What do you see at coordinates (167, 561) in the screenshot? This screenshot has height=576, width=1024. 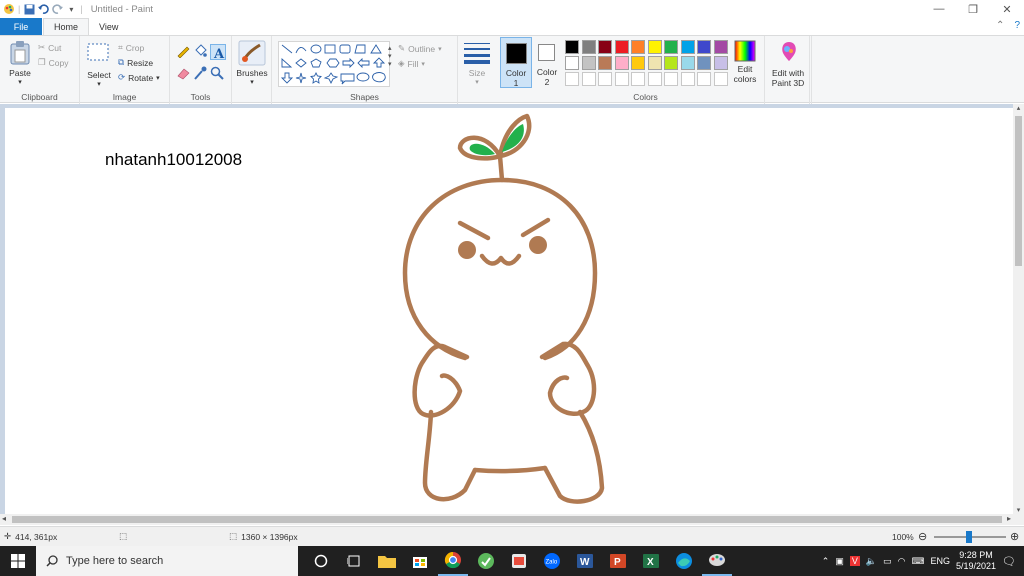 I see `taskbar-search-box: Type here to search` at bounding box center [167, 561].